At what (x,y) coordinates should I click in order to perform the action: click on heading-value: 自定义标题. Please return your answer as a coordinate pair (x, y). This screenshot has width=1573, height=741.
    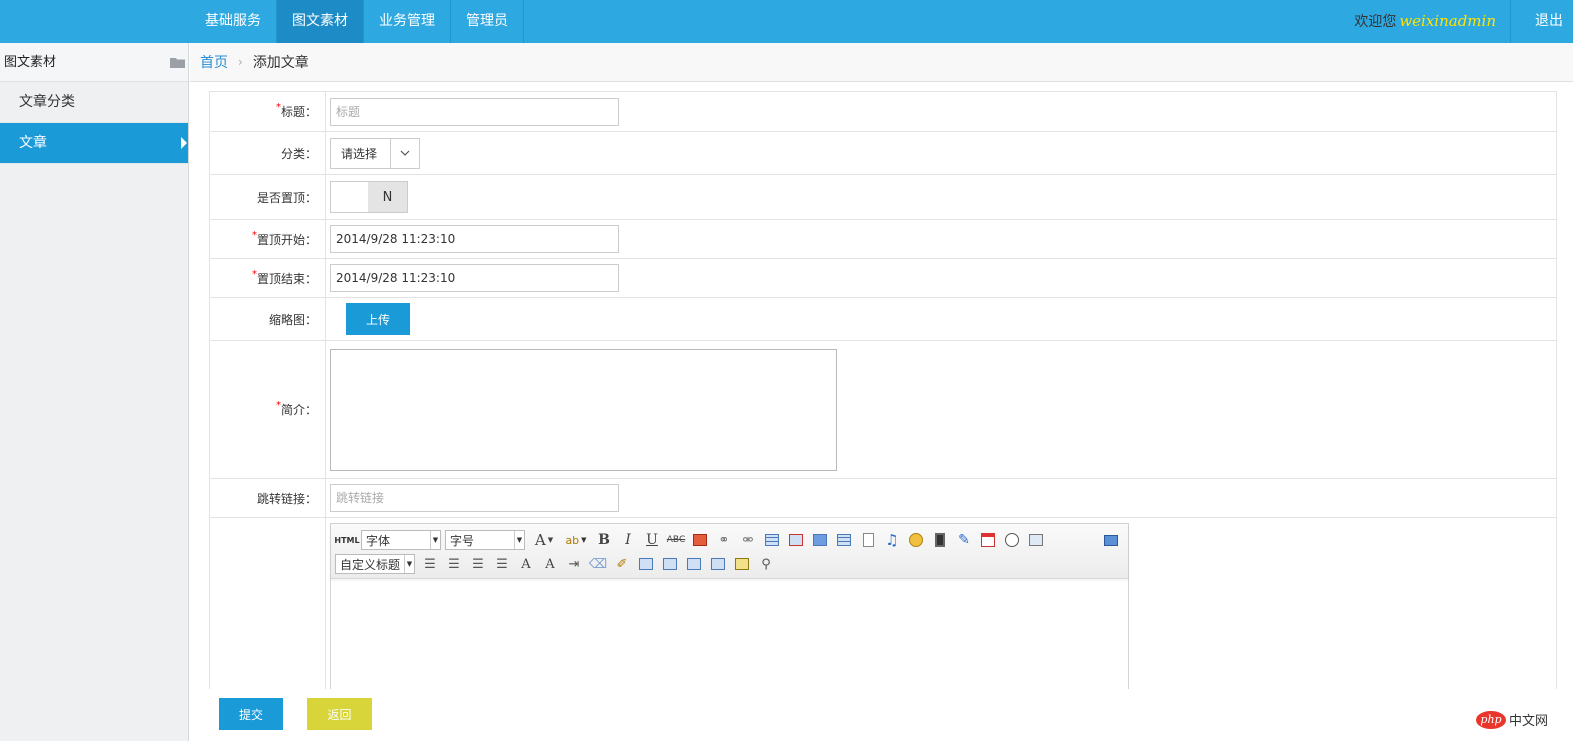
    Looking at the image, I should click on (370, 564).